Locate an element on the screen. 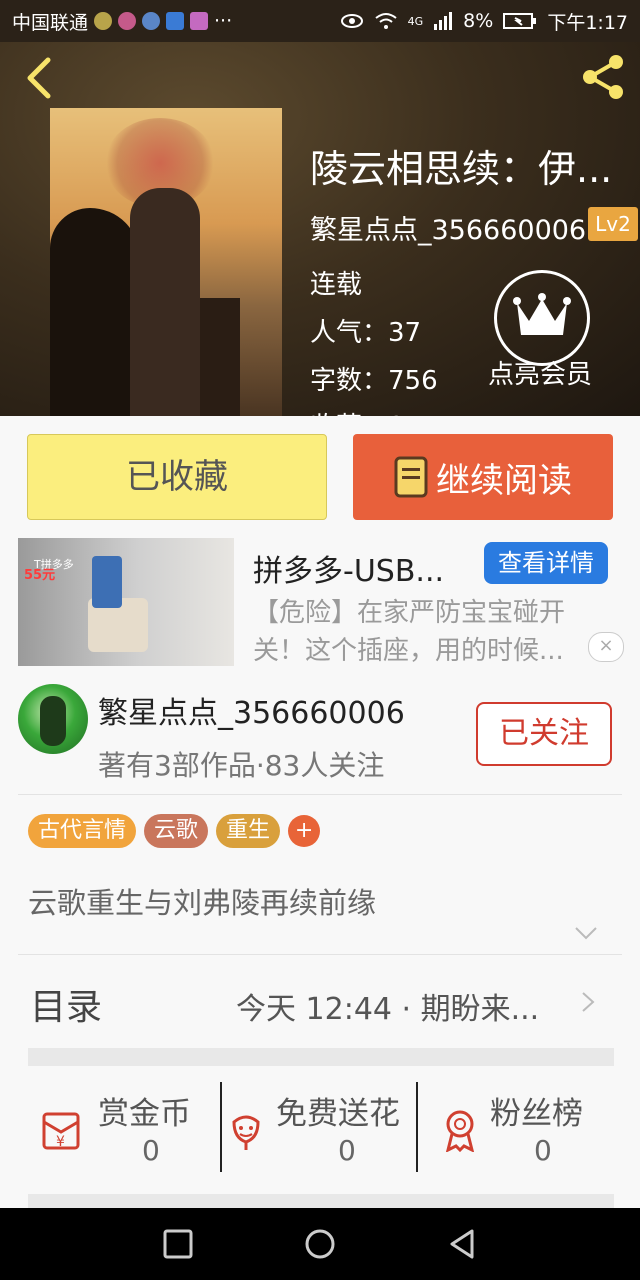 The width and height of the screenshot is (640, 1280). share-icon is located at coordinates (603, 77).